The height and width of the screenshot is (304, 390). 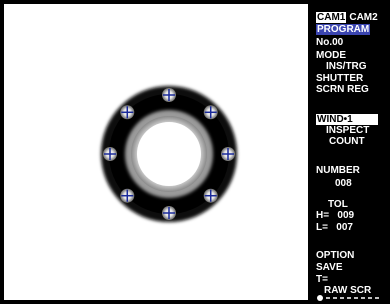 I want to click on menu-item-window: WIND•1, so click(x=347, y=119).